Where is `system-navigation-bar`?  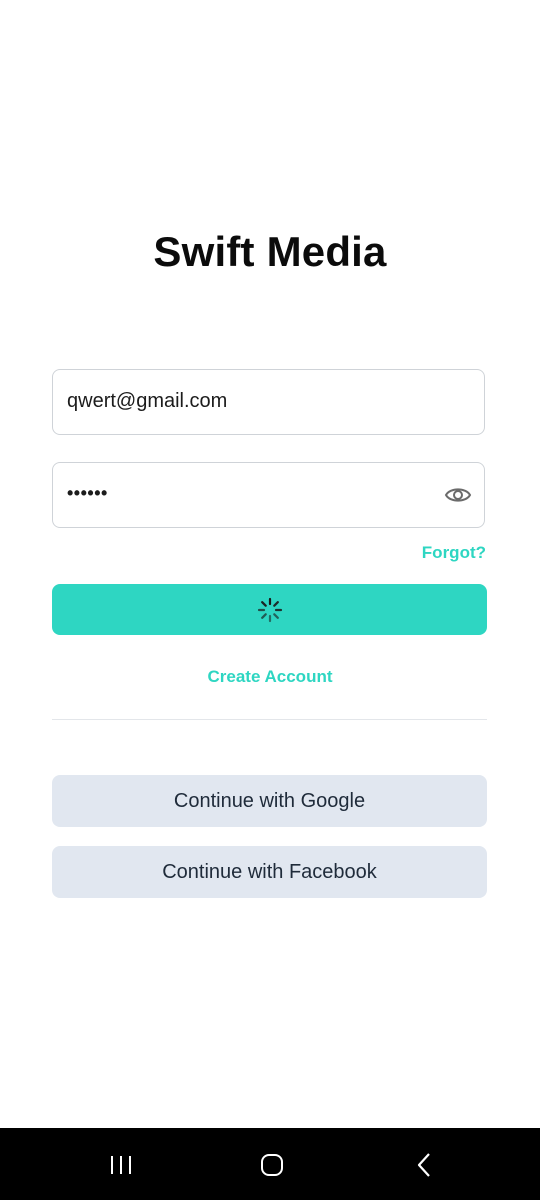 system-navigation-bar is located at coordinates (270, 1164).